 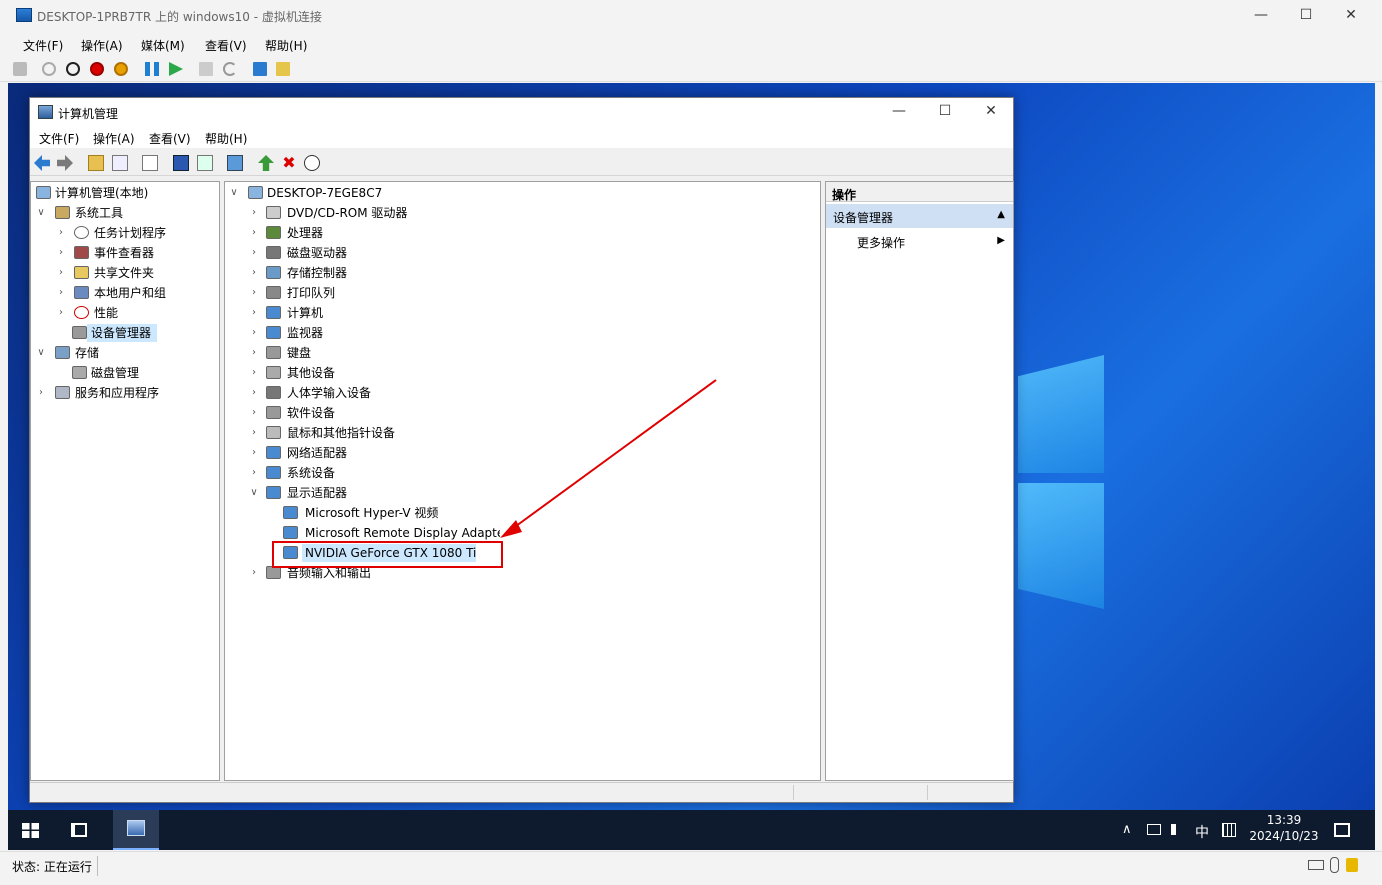 I want to click on tree-item-storage: ∨ 存储, so click(x=124, y=353).